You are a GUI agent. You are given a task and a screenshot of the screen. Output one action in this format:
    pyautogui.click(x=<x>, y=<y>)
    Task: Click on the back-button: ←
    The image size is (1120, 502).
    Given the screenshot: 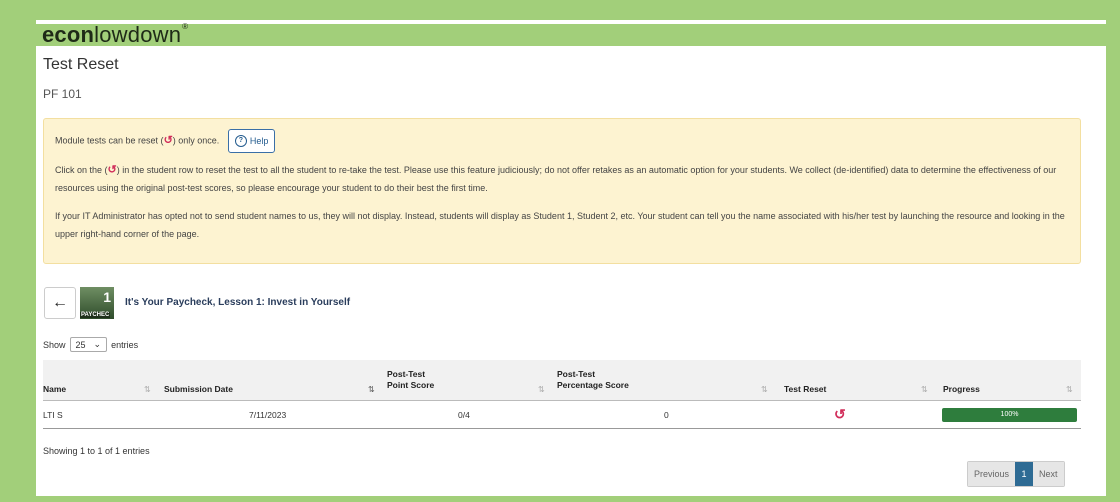 What is the action you would take?
    pyautogui.click(x=60, y=303)
    